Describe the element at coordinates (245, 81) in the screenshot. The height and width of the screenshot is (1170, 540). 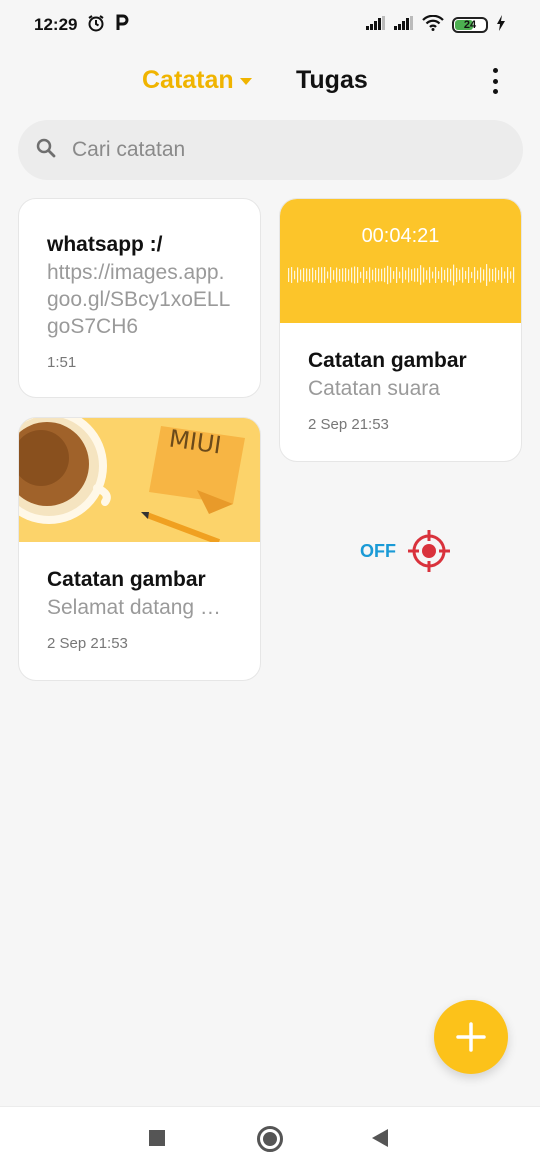
I see `chevron-down-icon` at that location.